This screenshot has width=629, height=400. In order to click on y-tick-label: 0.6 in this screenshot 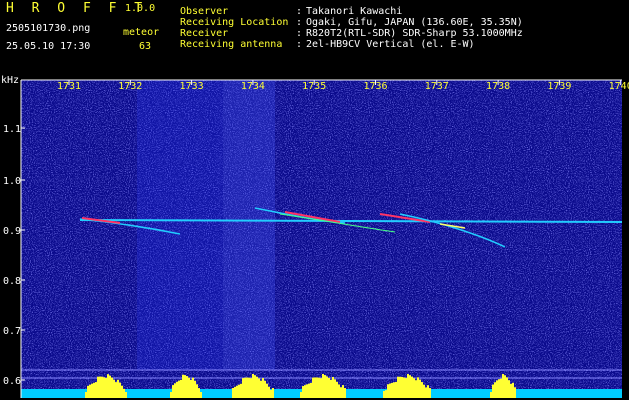, I will do `click(12, 381)`.